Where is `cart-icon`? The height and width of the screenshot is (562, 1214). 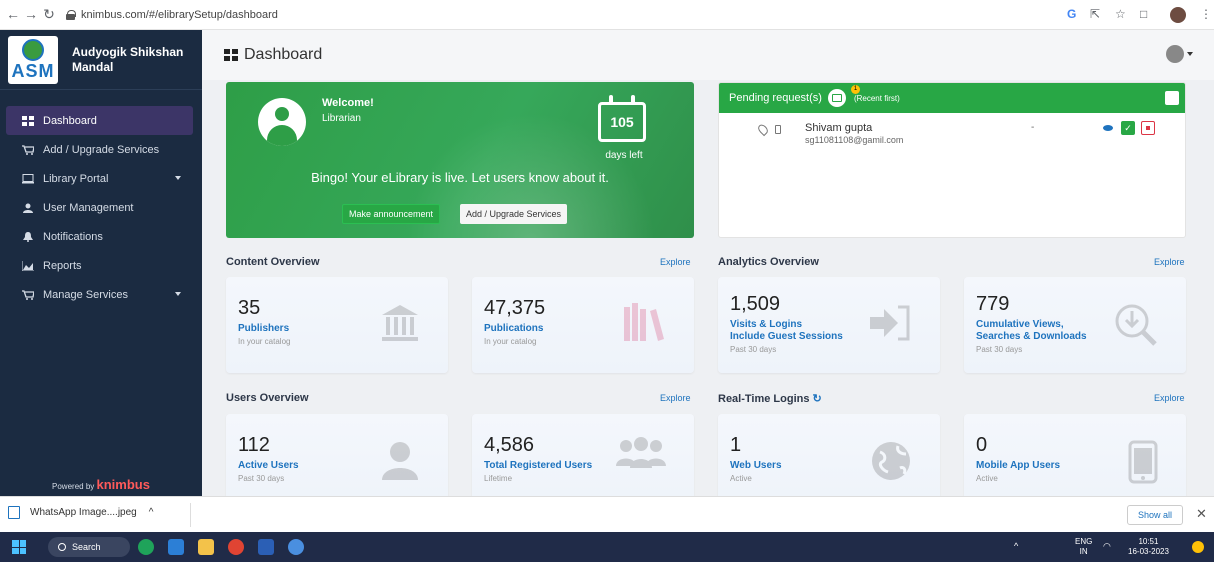 cart-icon is located at coordinates (28, 294).